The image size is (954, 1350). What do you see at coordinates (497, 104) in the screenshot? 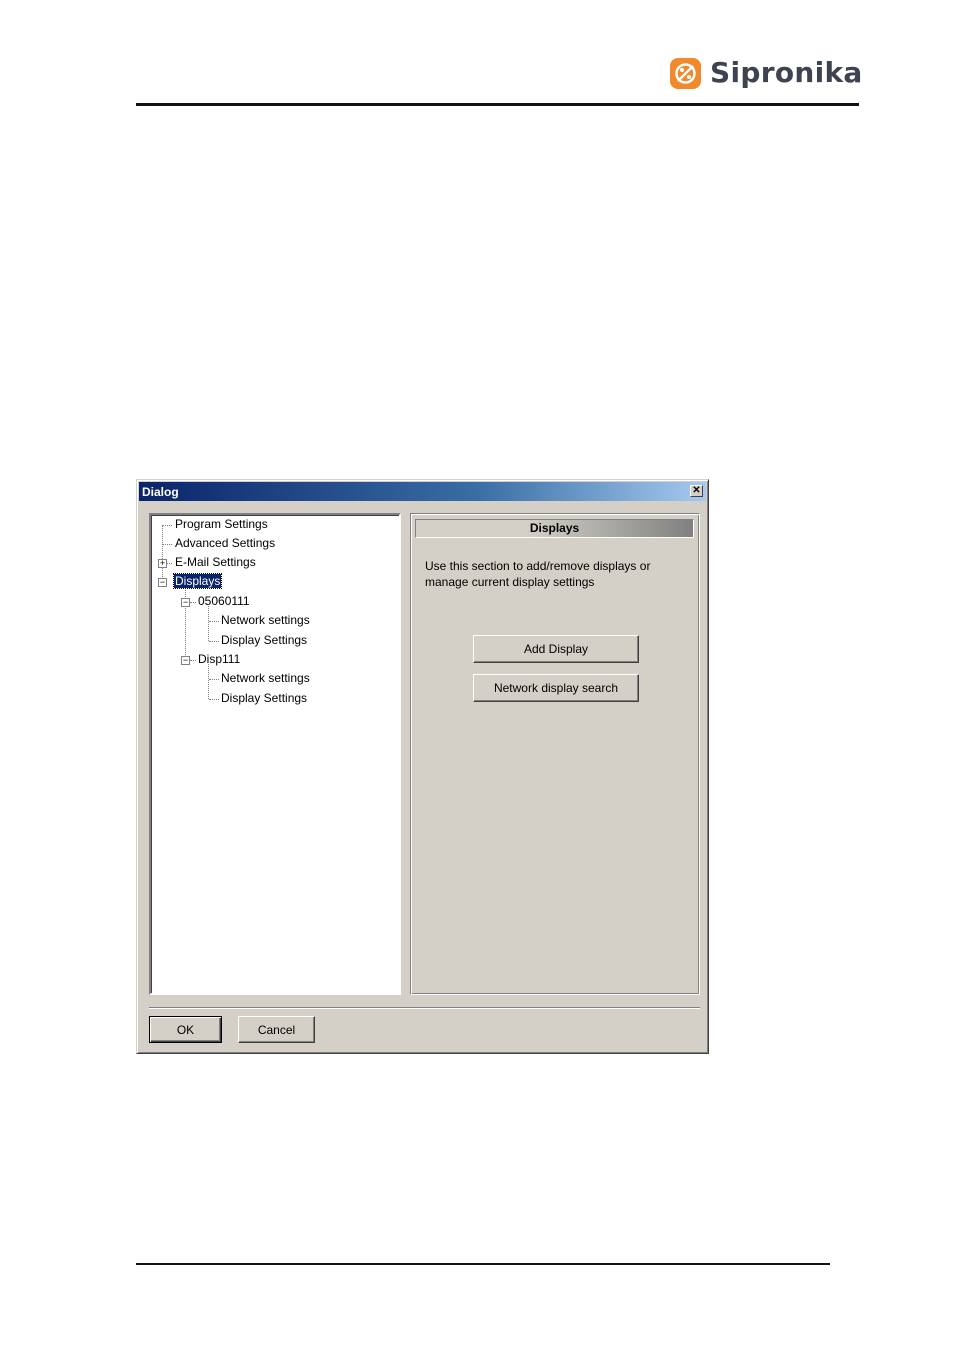
I see `header-divider` at bounding box center [497, 104].